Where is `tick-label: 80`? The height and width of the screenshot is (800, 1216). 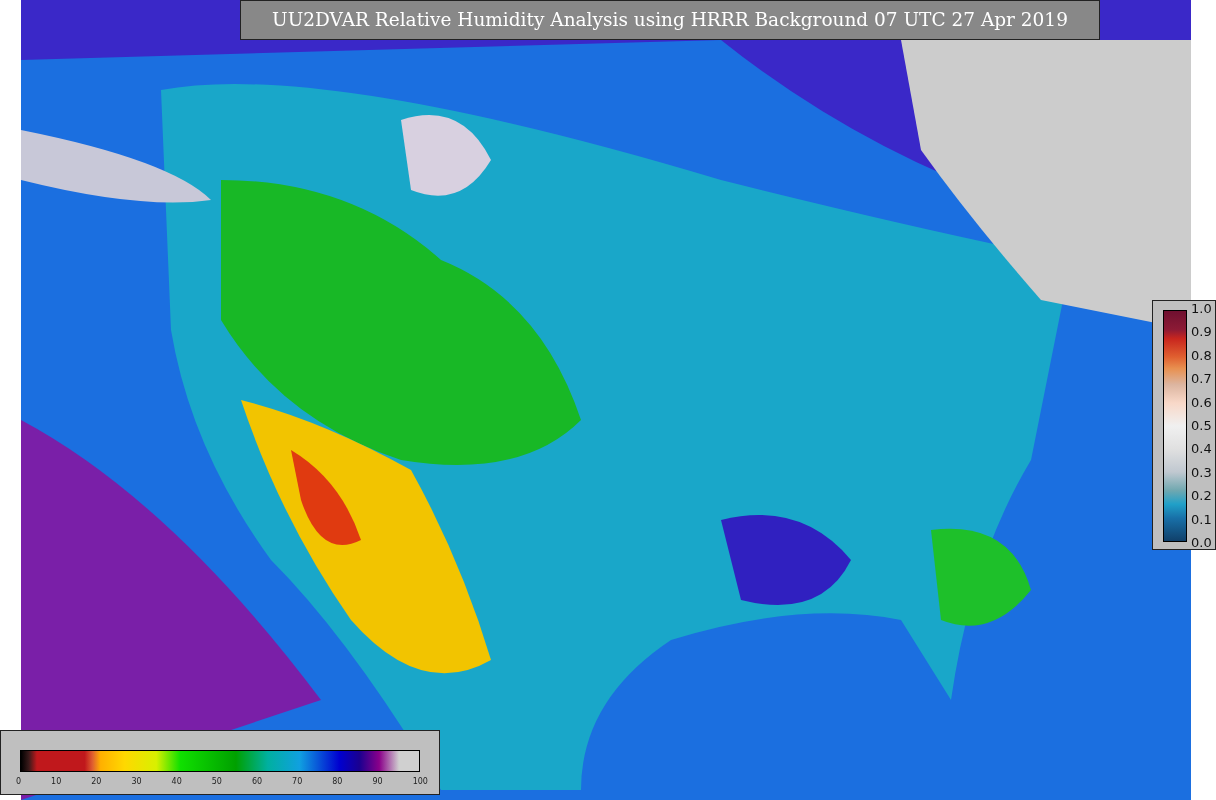 tick-label: 80 is located at coordinates (337, 781).